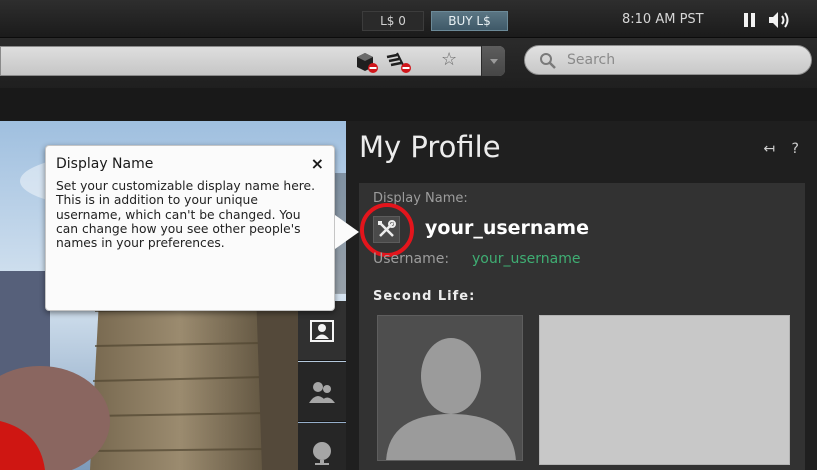  I want to click on profile-photo, so click(450, 388).